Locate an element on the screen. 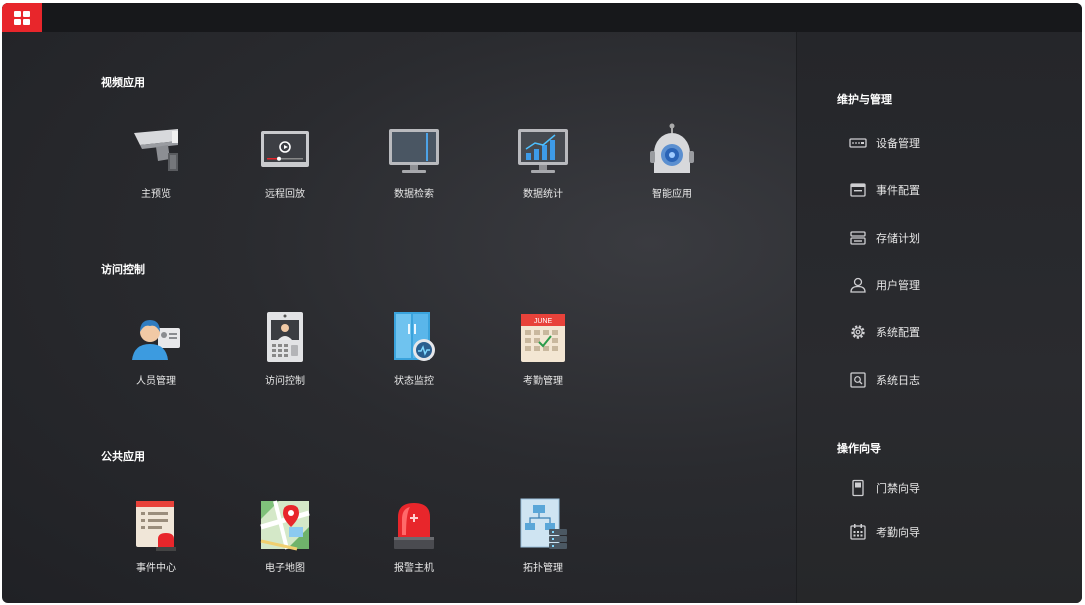 This screenshot has height=605, width=1085. tile-smart-application: 智能应用 is located at coordinates (672, 161).